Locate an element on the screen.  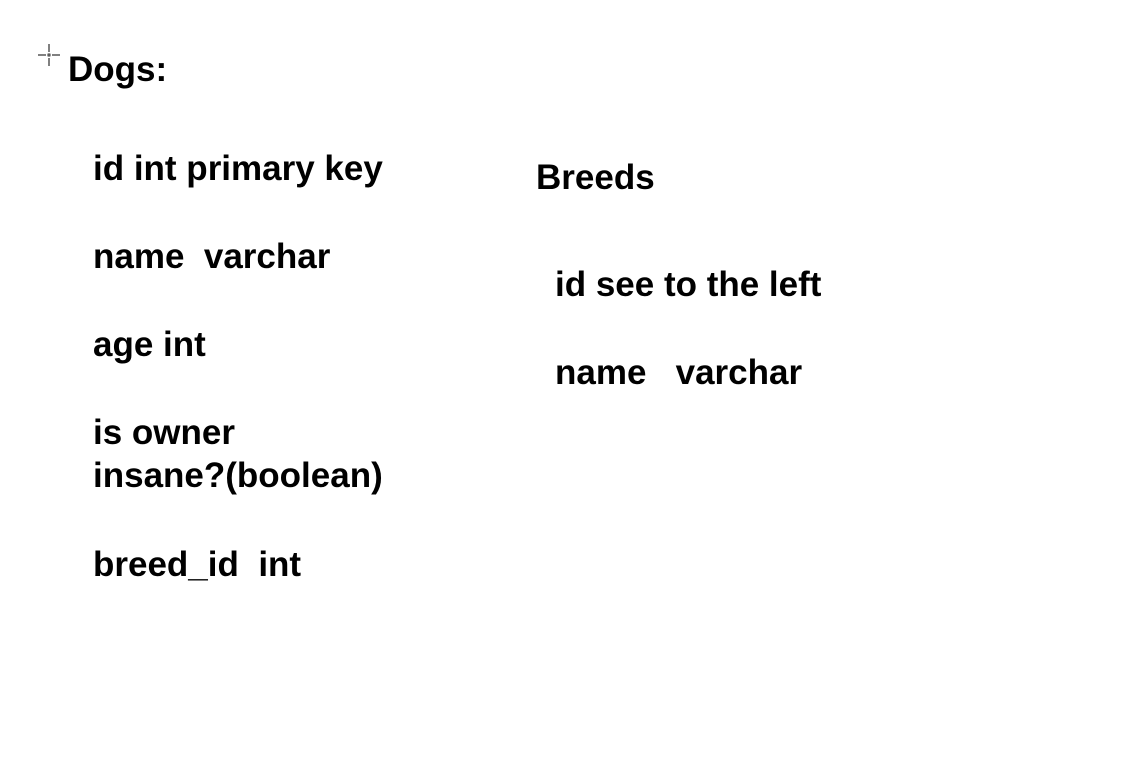
dogs-field-age: age int is located at coordinates (149, 344).